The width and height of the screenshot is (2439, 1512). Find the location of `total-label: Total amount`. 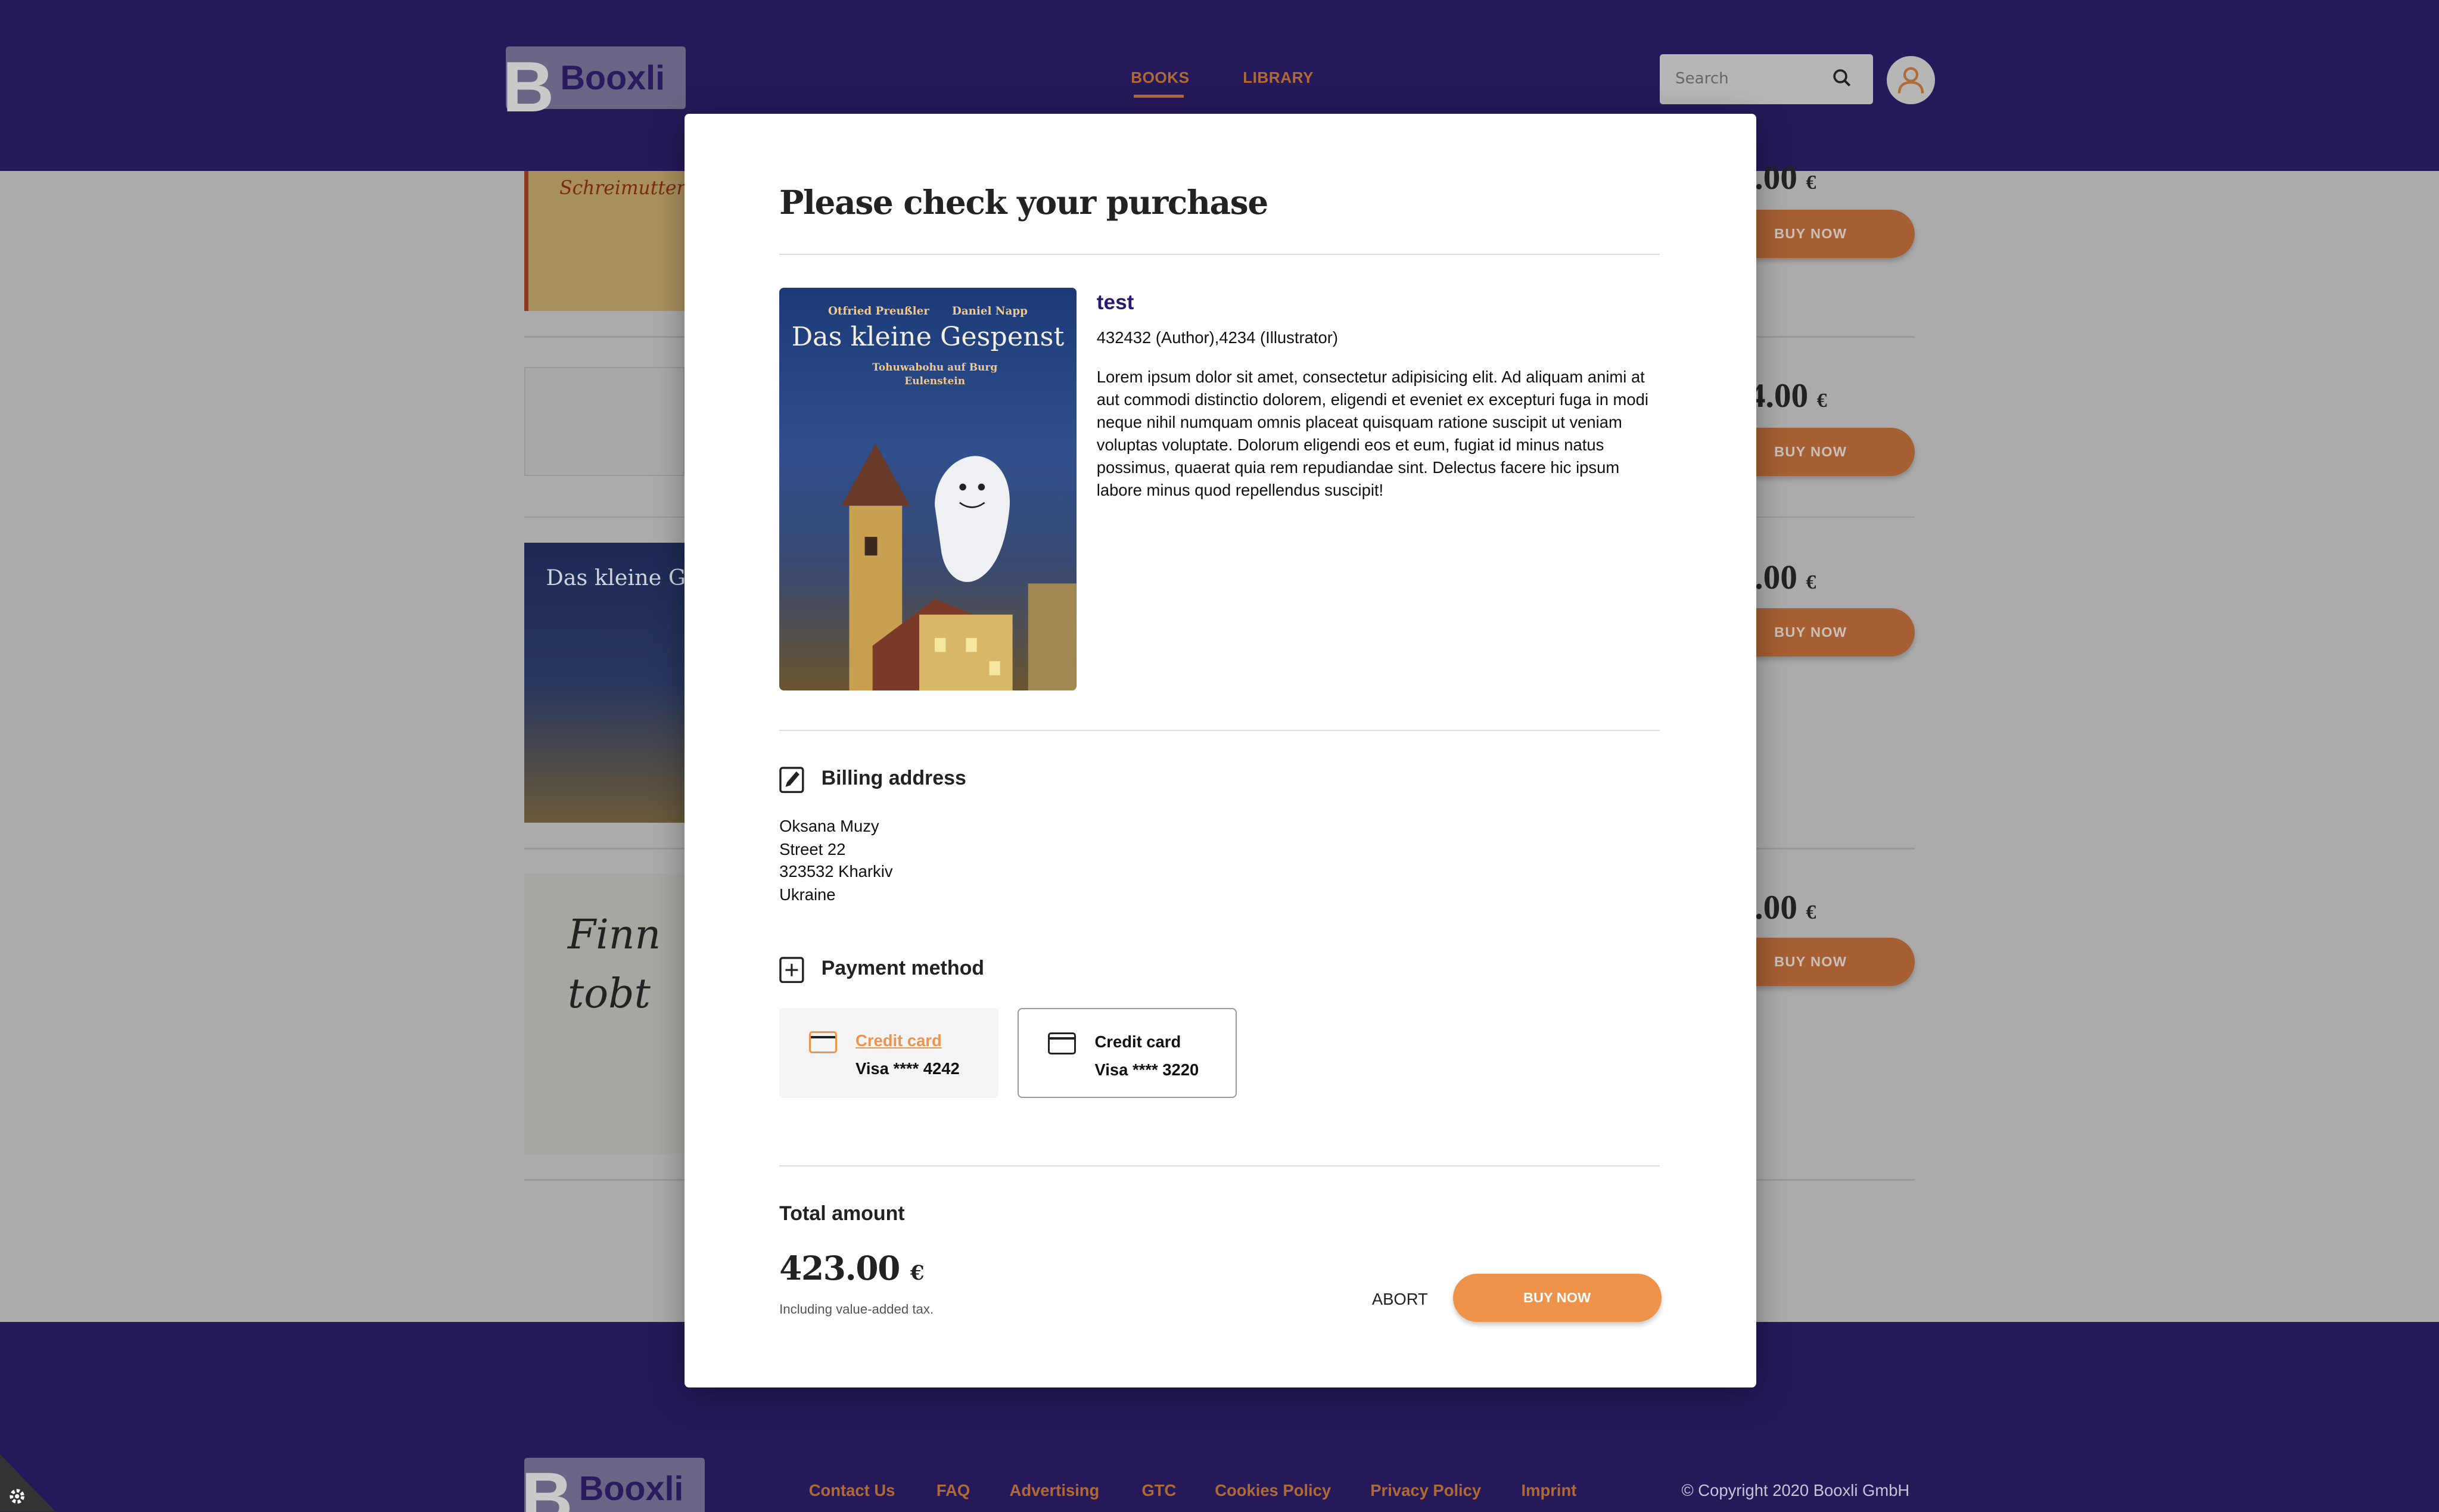

total-label: Total amount is located at coordinates (842, 1213).